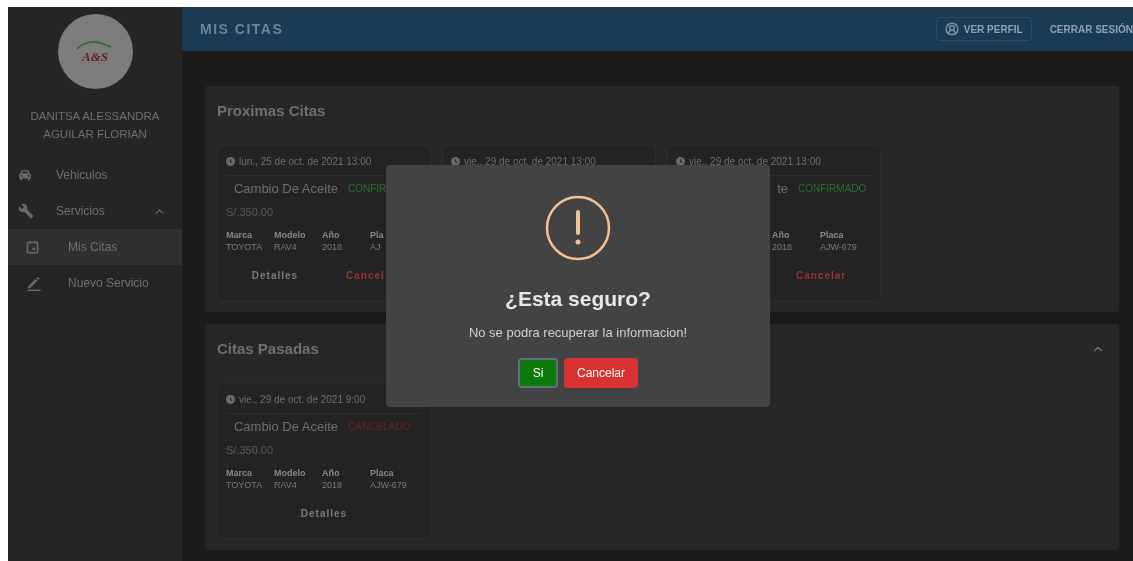 The width and height of the screenshot is (1133, 561). What do you see at coordinates (268, 348) in the screenshot?
I see `panel-title: Citas Pasadas` at bounding box center [268, 348].